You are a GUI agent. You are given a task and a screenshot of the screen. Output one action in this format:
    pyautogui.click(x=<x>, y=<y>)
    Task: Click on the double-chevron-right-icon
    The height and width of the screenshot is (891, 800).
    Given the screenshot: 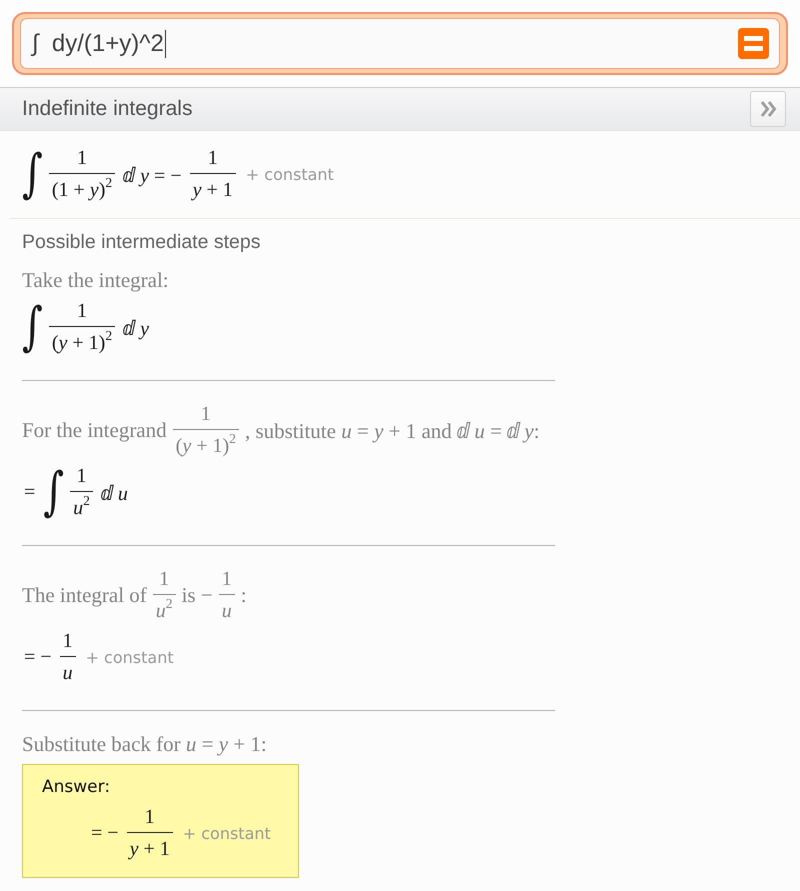 What is the action you would take?
    pyautogui.click(x=768, y=109)
    